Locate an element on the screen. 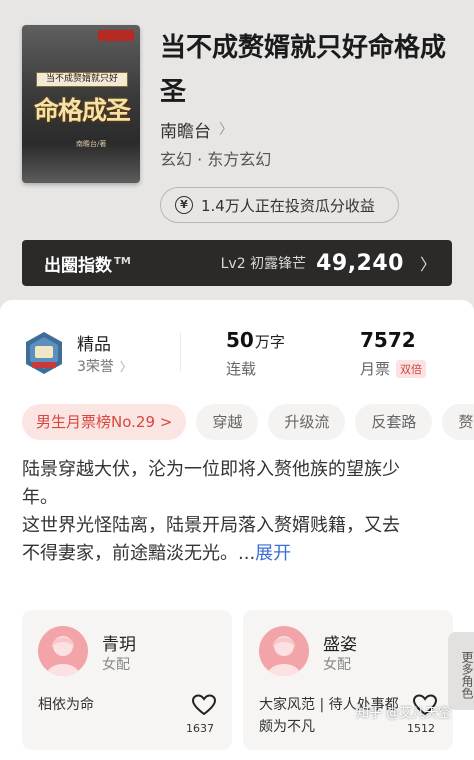  divider is located at coordinates (180, 352).